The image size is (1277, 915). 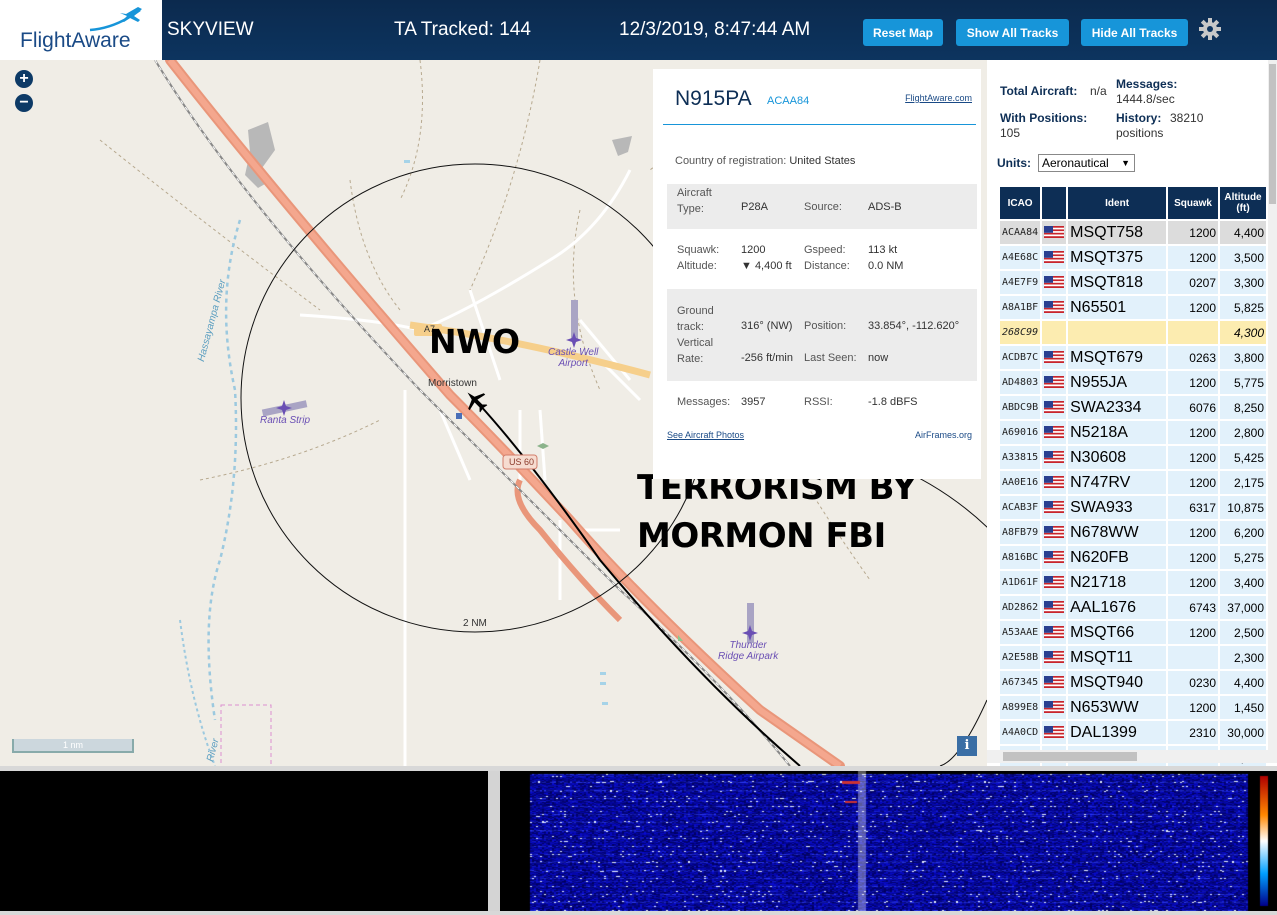 What do you see at coordinates (1117, 682) in the screenshot?
I see `cell-ident: MSQT940` at bounding box center [1117, 682].